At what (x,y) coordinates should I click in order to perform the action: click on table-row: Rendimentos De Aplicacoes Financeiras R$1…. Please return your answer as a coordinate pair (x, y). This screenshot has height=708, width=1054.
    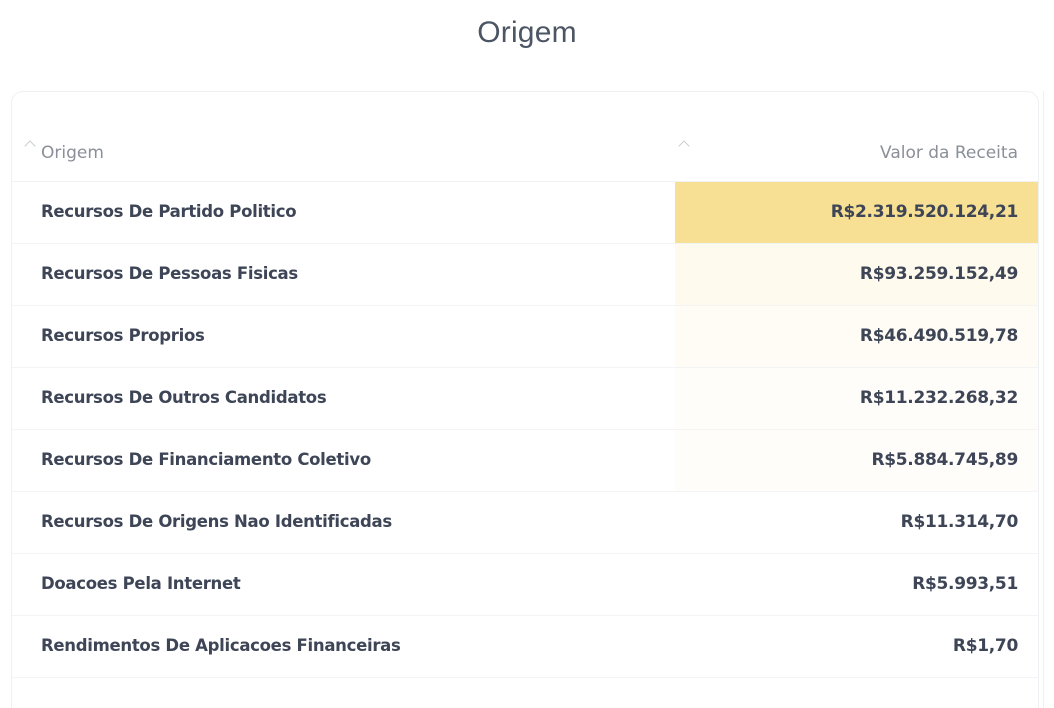
    Looking at the image, I should click on (525, 647).